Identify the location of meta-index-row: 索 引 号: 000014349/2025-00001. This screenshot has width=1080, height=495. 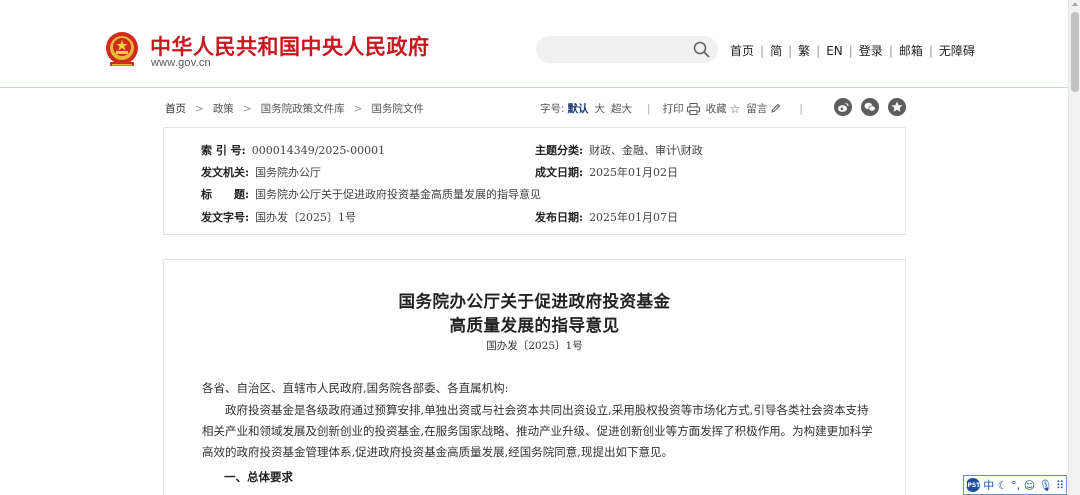
(293, 150).